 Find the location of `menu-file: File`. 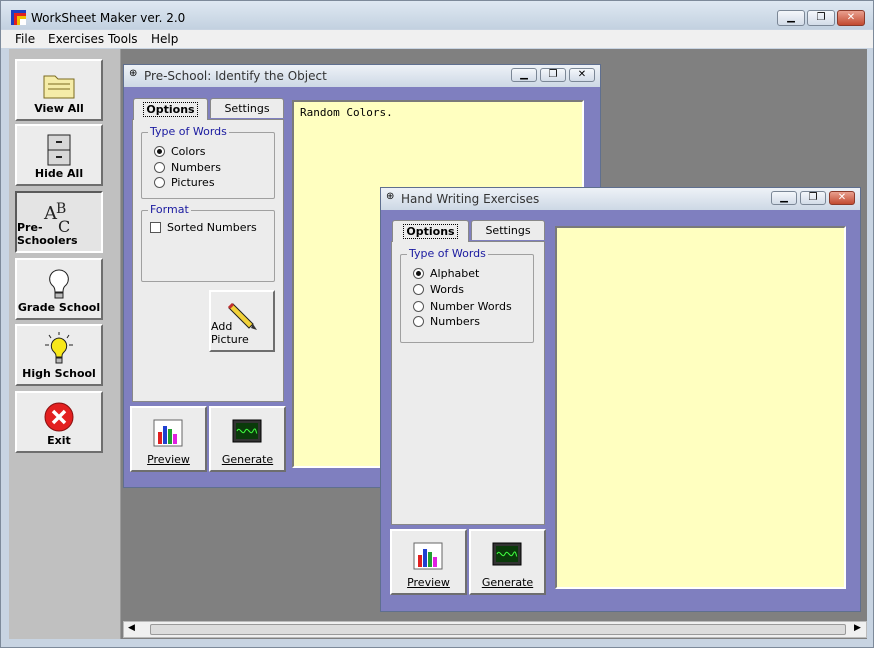

menu-file: File is located at coordinates (25, 39).